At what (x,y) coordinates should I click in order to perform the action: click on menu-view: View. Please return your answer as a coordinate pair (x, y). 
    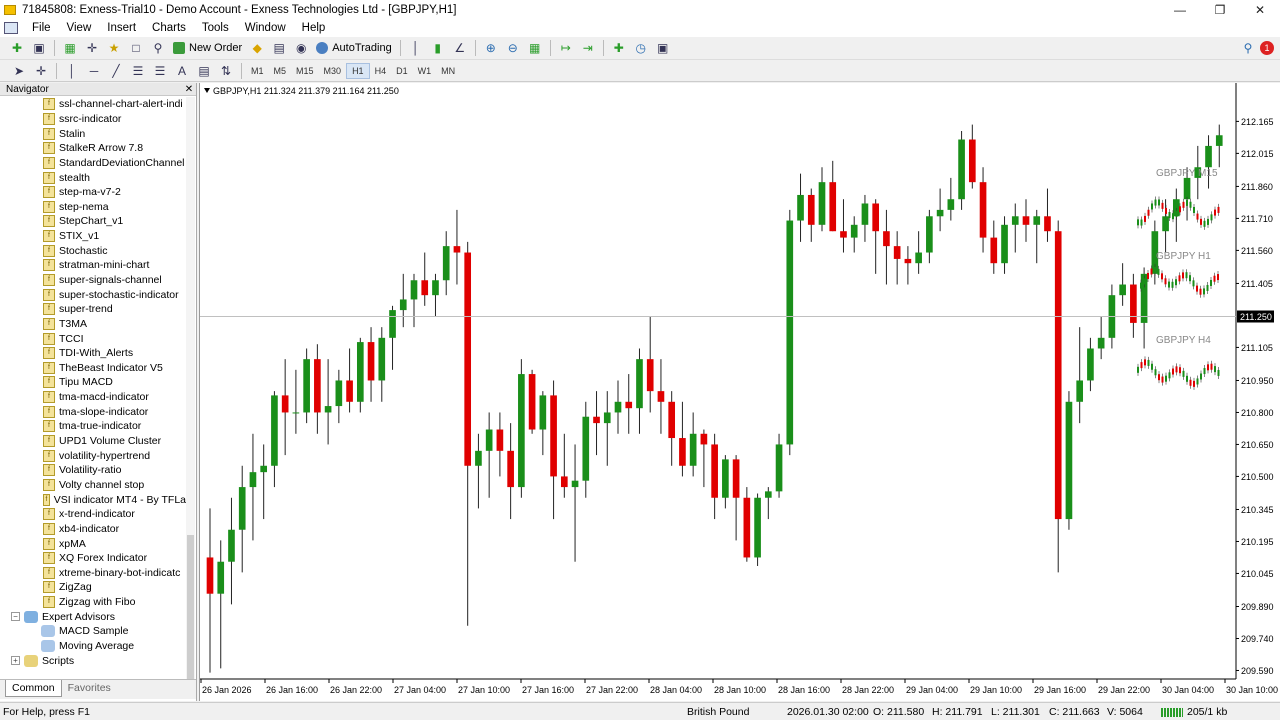
    Looking at the image, I should click on (79, 28).